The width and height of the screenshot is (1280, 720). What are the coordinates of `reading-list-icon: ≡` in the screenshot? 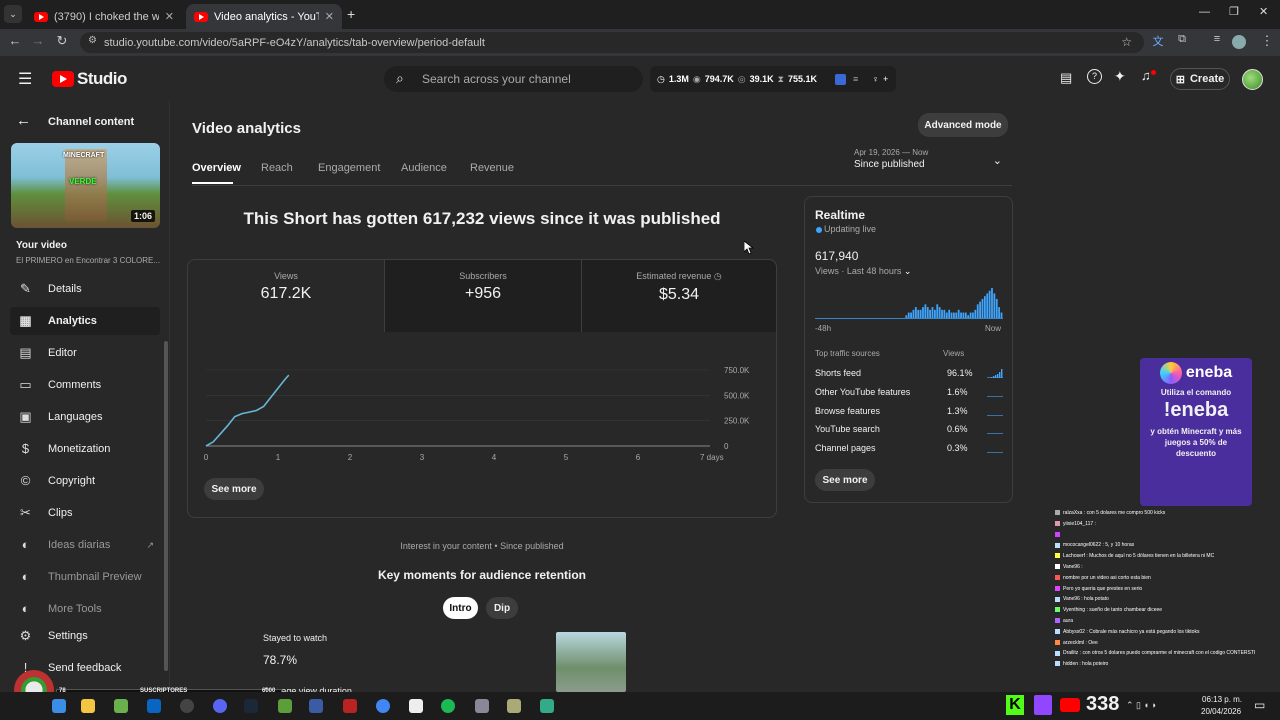 It's located at (1217, 39).